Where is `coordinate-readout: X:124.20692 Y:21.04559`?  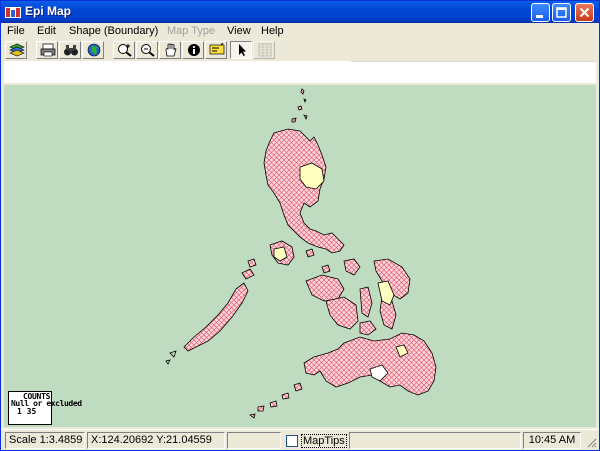 coordinate-readout: X:124.20692 Y:21.04559 is located at coordinates (156, 440).